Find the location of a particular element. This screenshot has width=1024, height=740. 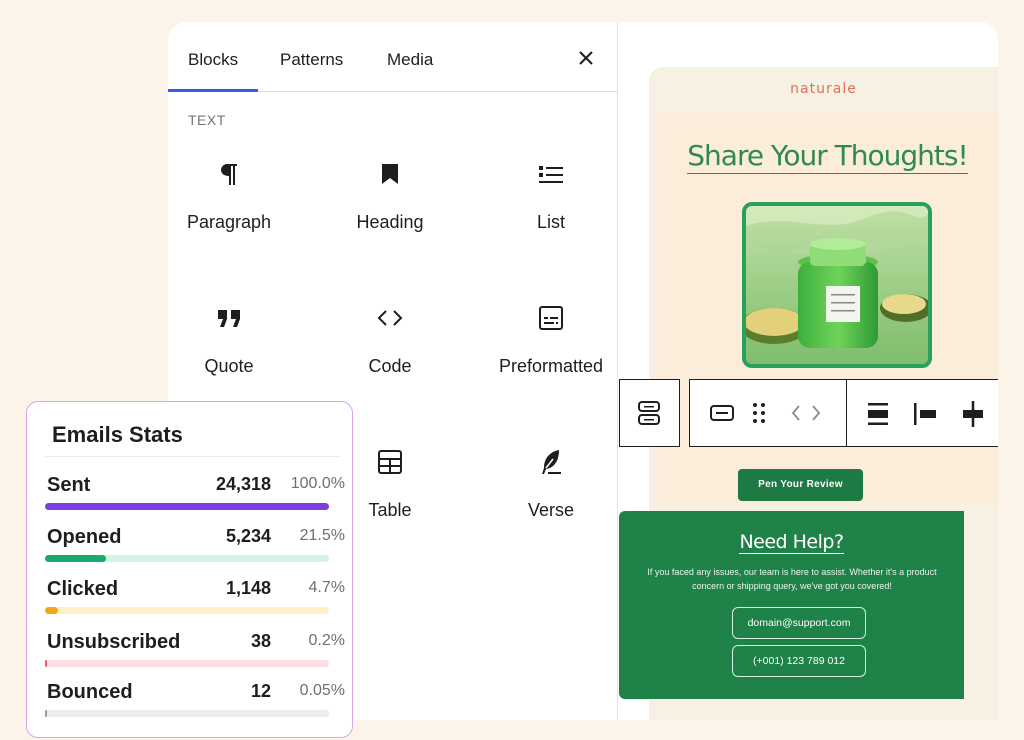

preformatted-icon is located at coordinates (551, 318).